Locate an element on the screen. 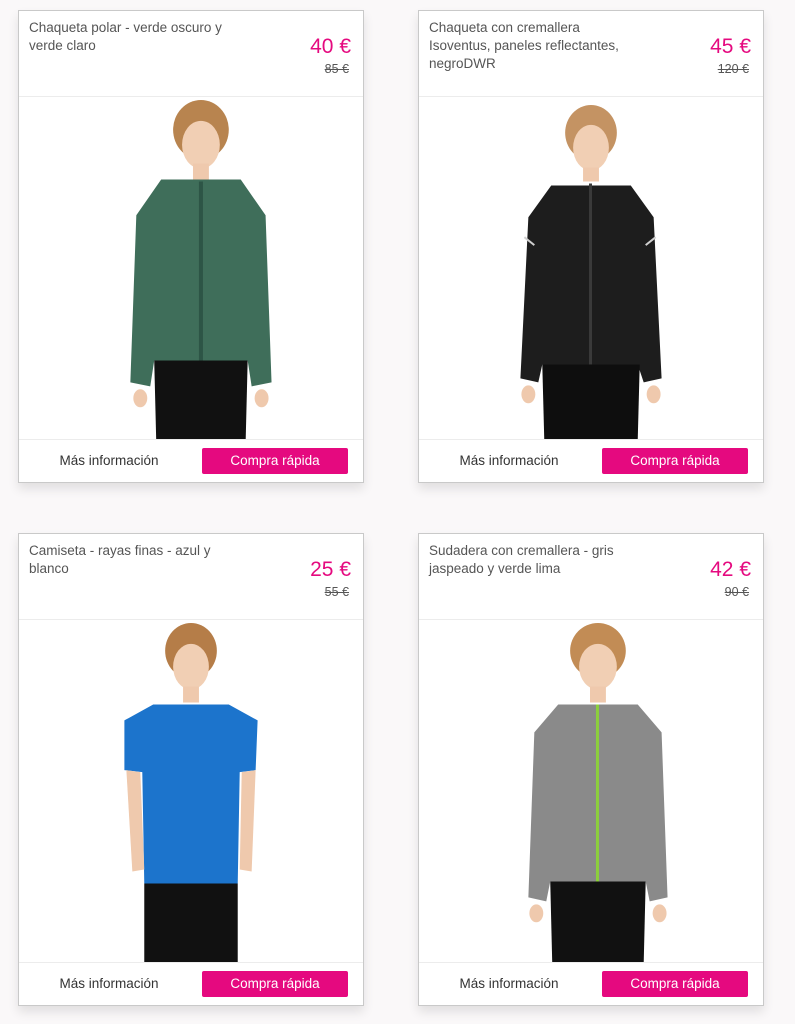 Image resolution: width=795 pixels, height=1024 pixels. product-price: 25 € is located at coordinates (330, 569).